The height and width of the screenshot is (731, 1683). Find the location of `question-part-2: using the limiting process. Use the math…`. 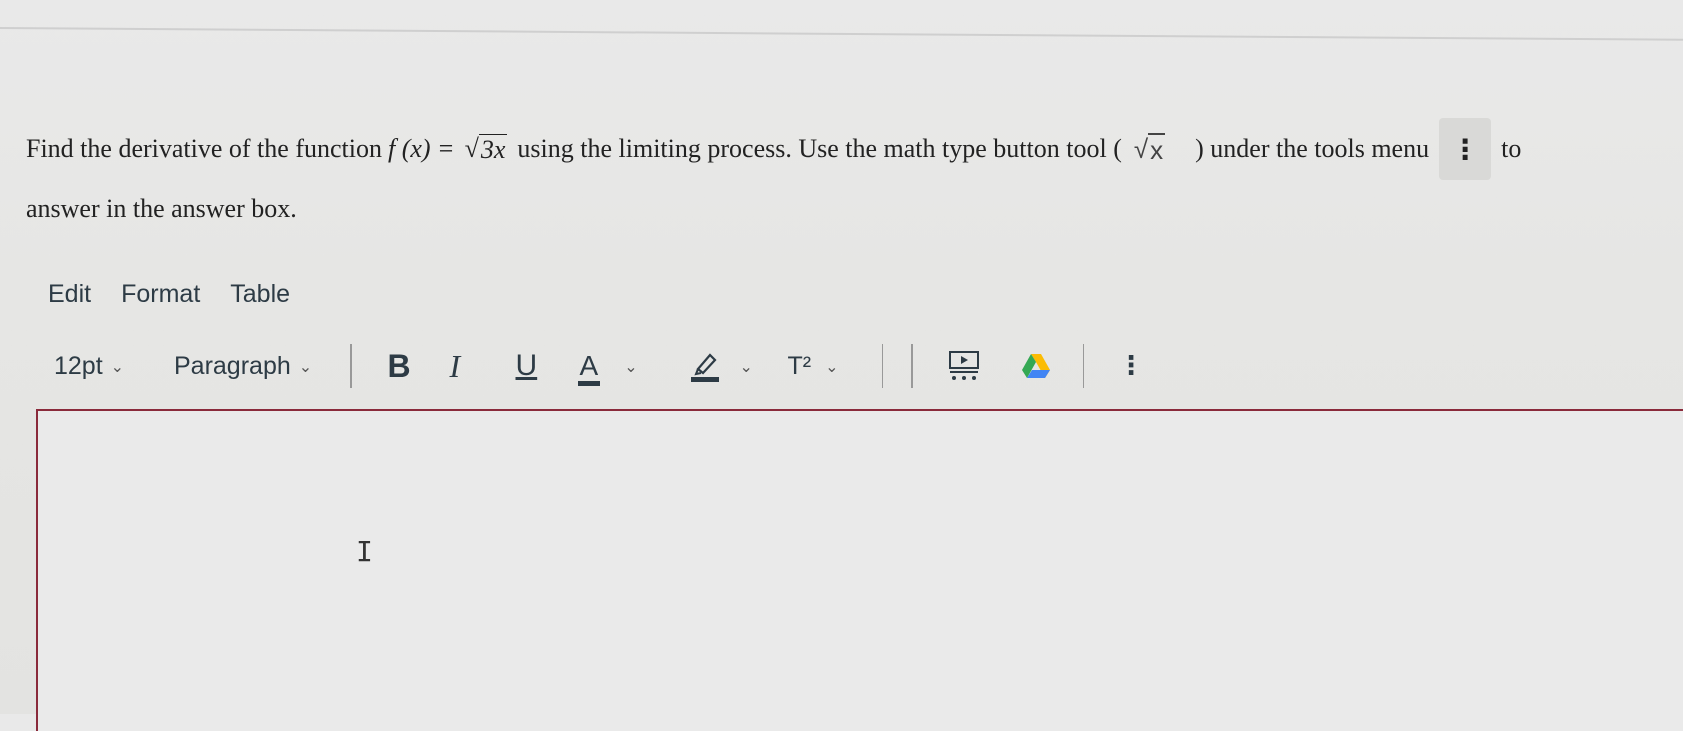

question-part-2: using the limiting process. Use the math… is located at coordinates (819, 148).